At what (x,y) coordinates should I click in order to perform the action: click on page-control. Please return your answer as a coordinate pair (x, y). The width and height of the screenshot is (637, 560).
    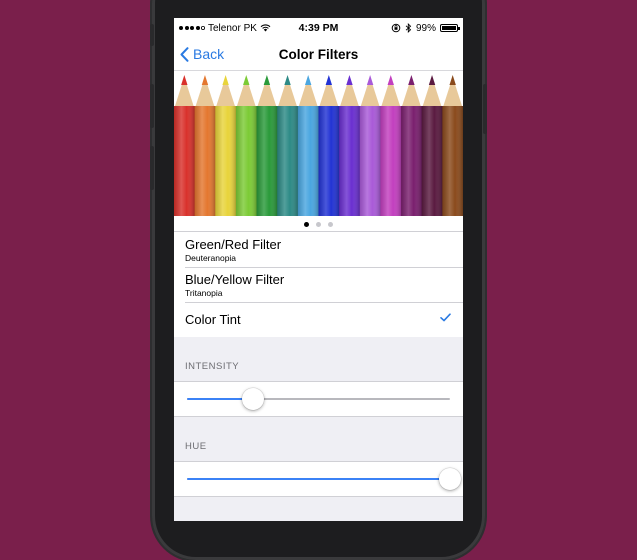
    Looking at the image, I should click on (318, 224).